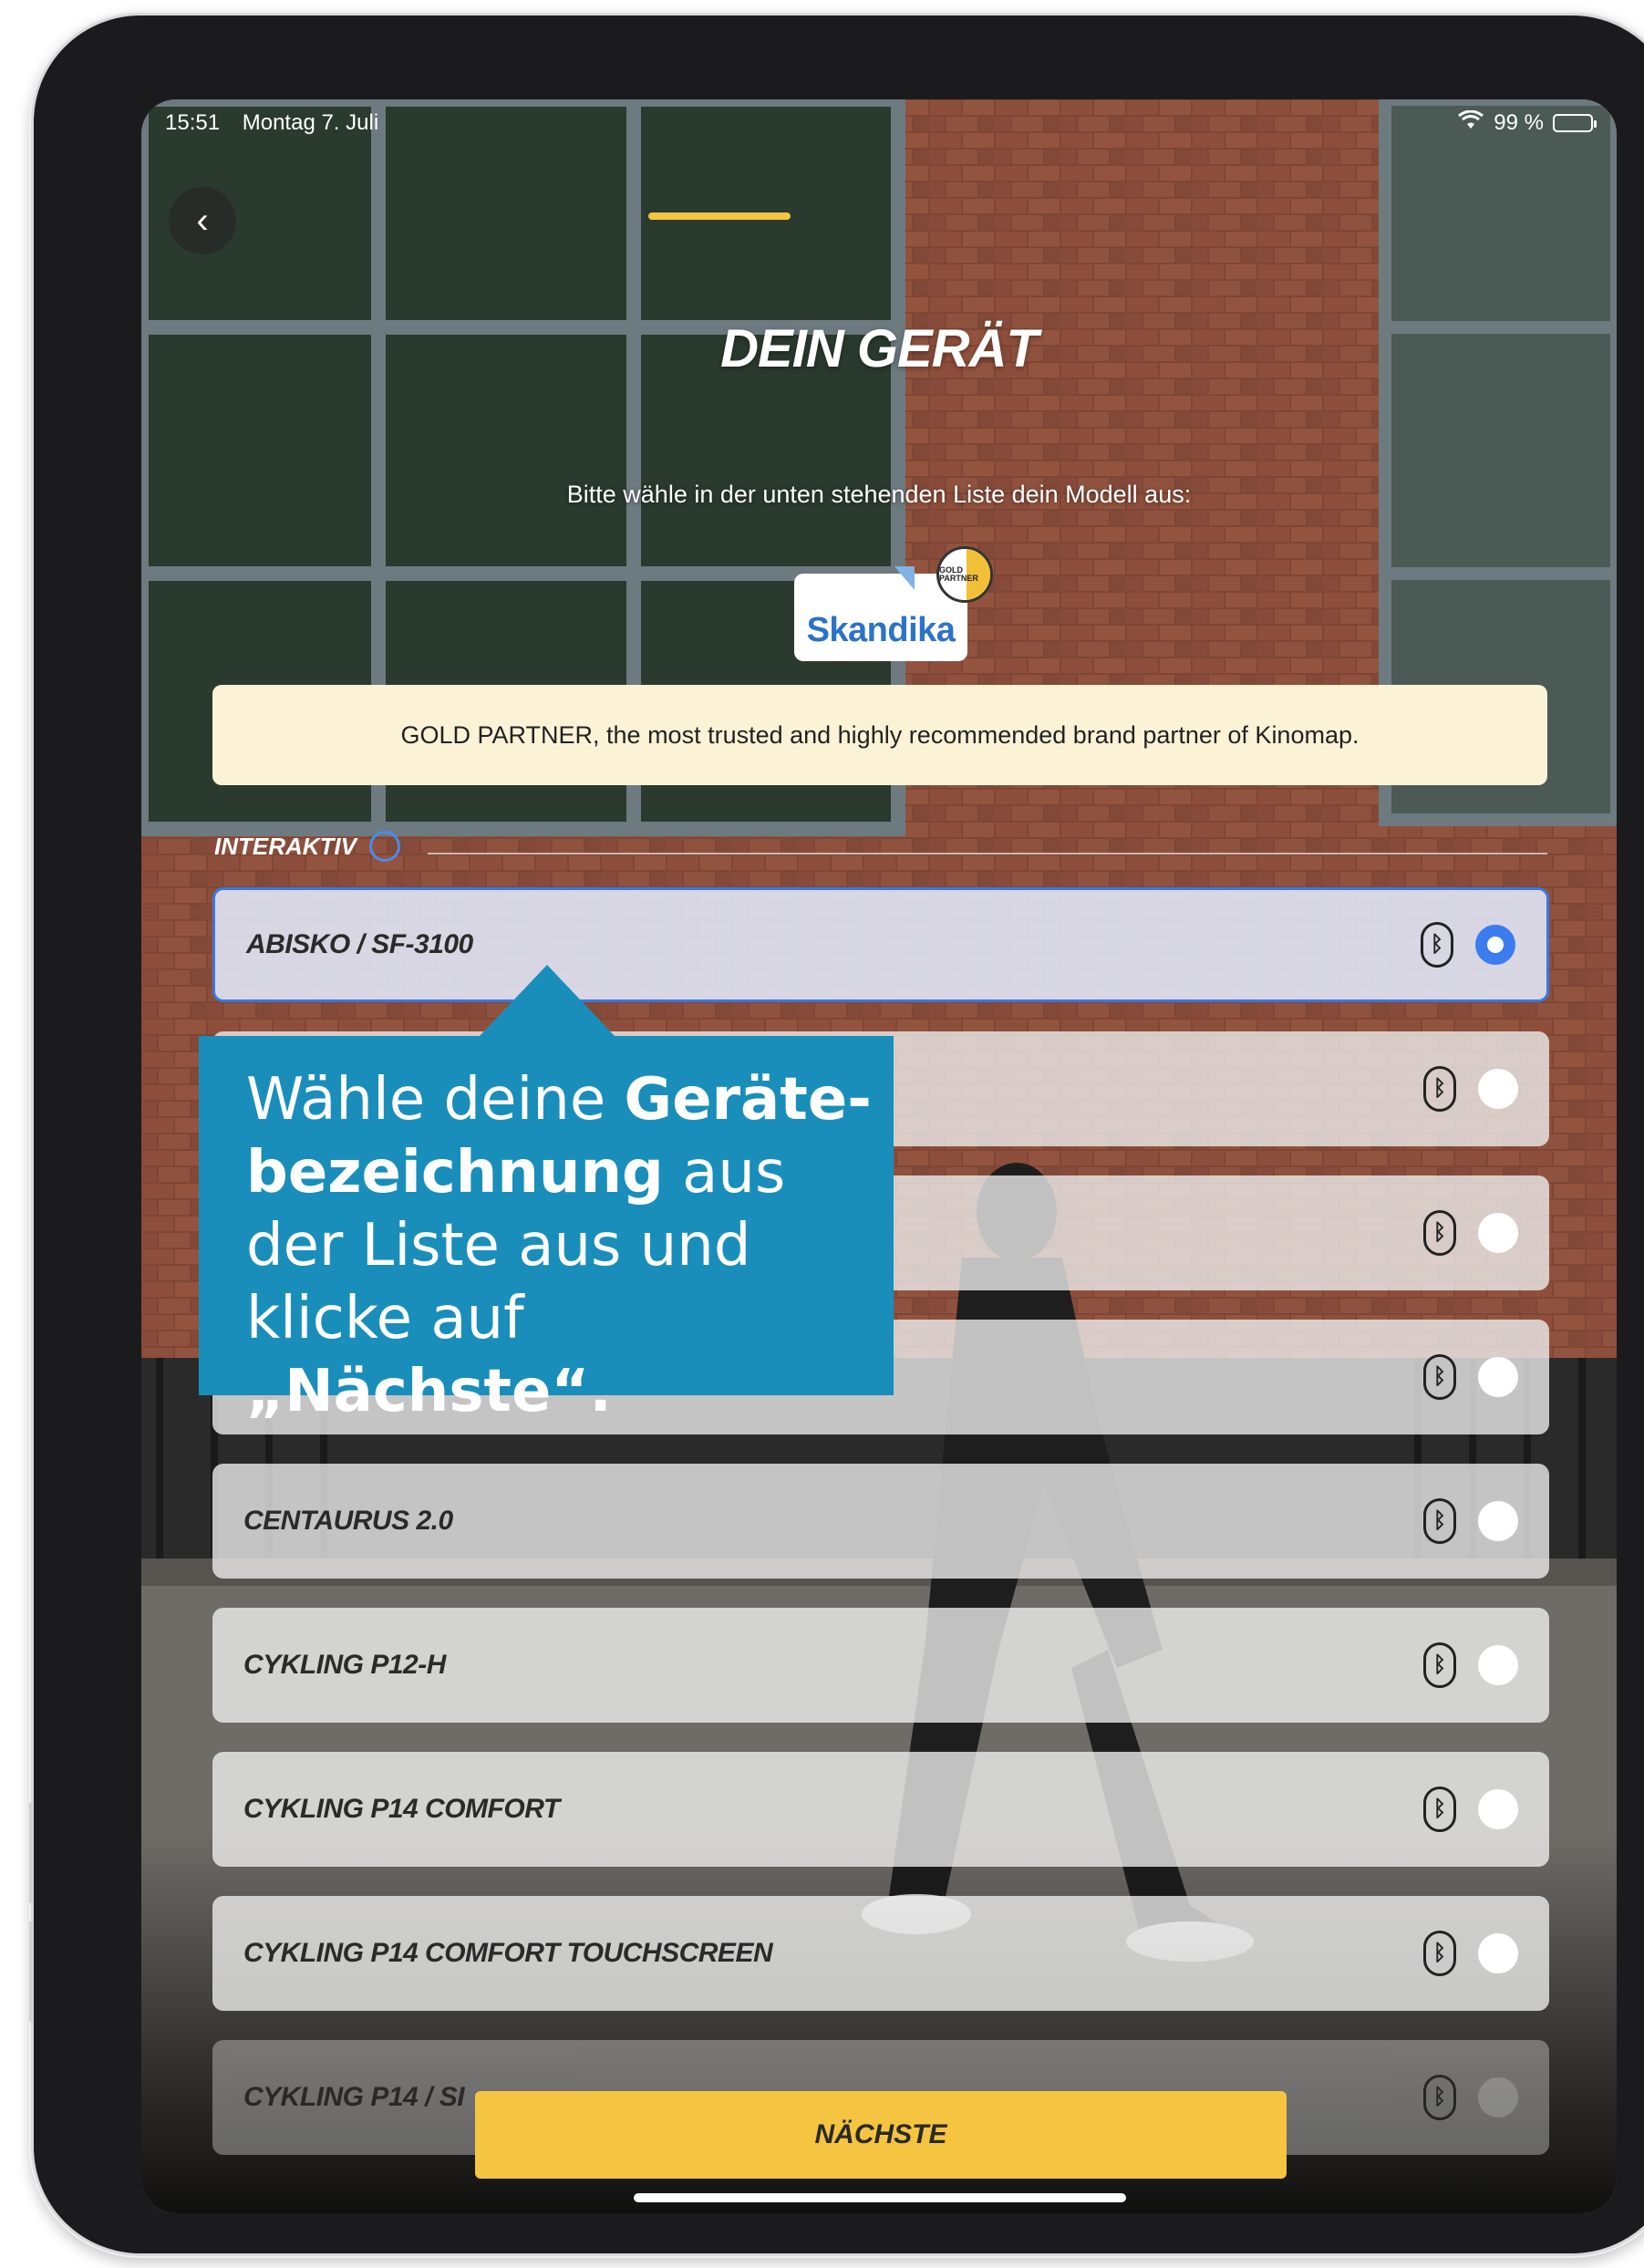 The width and height of the screenshot is (1644, 2268). I want to click on status-date: Montag 7. Juli, so click(311, 122).